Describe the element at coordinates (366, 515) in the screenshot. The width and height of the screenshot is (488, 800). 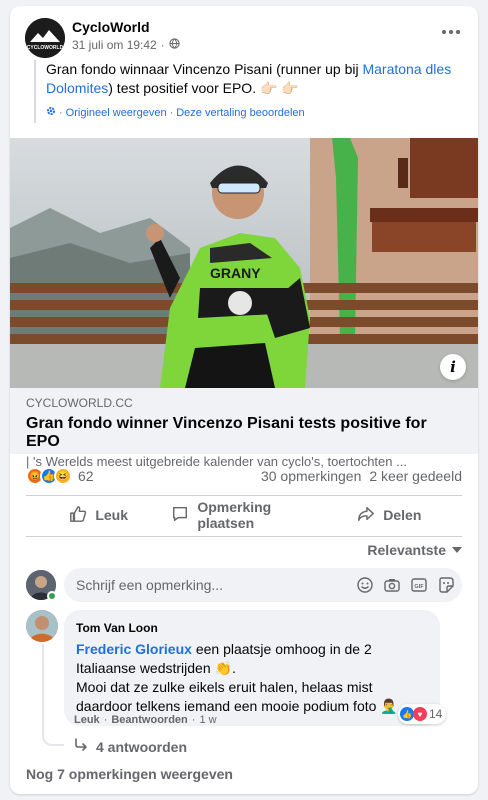
I see `share-arrow-icon` at that location.